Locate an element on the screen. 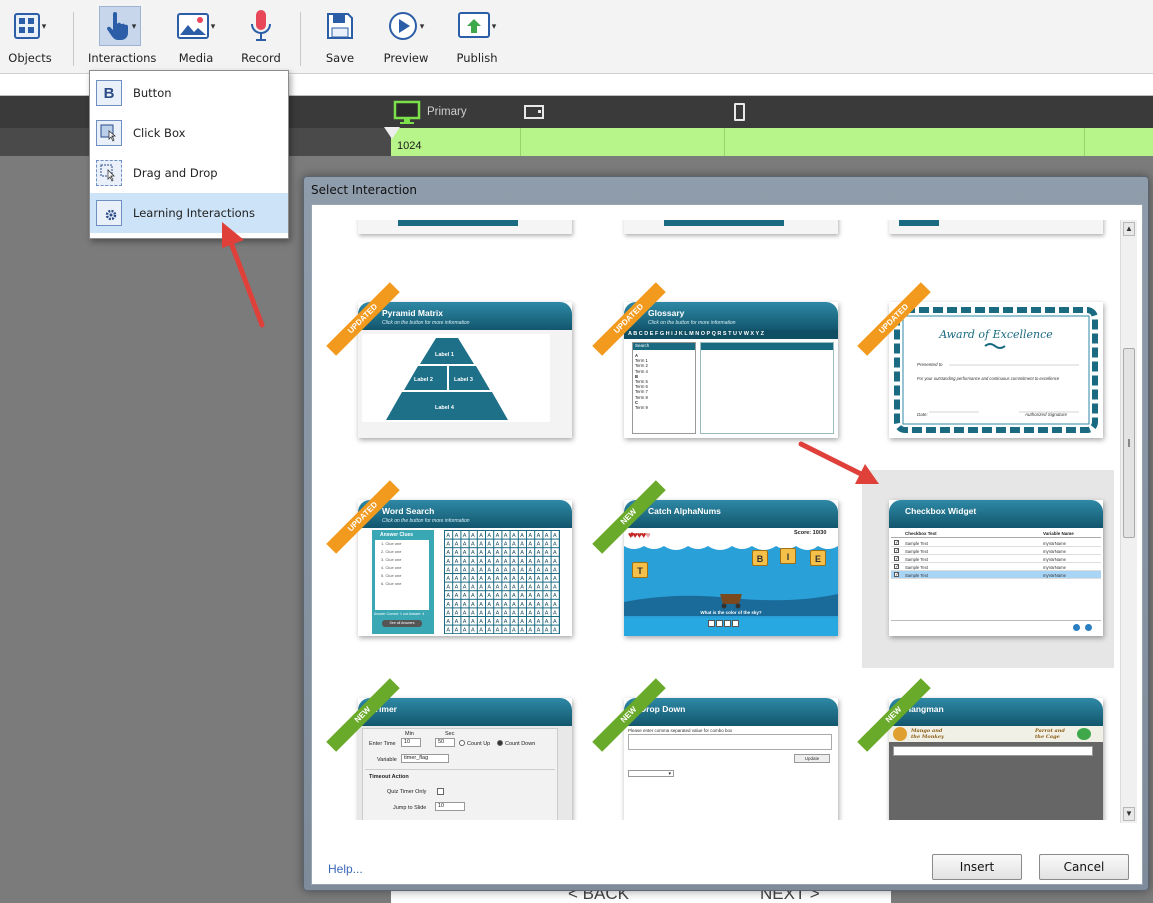 The height and width of the screenshot is (903, 1153). checkbox-table-header: Checkbox Text Variable Name is located at coordinates (996, 534).